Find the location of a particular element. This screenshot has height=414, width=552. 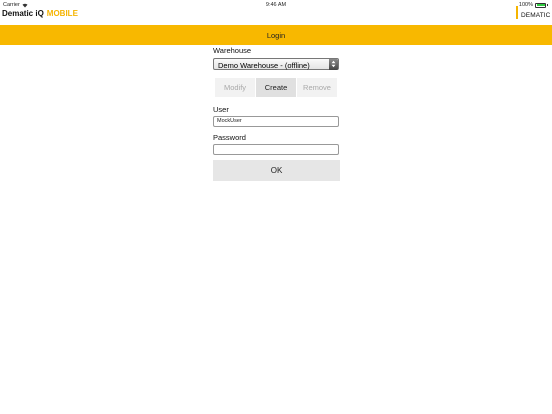

warehouse-selected-value: Demo Warehouse - (offline) is located at coordinates (264, 65).